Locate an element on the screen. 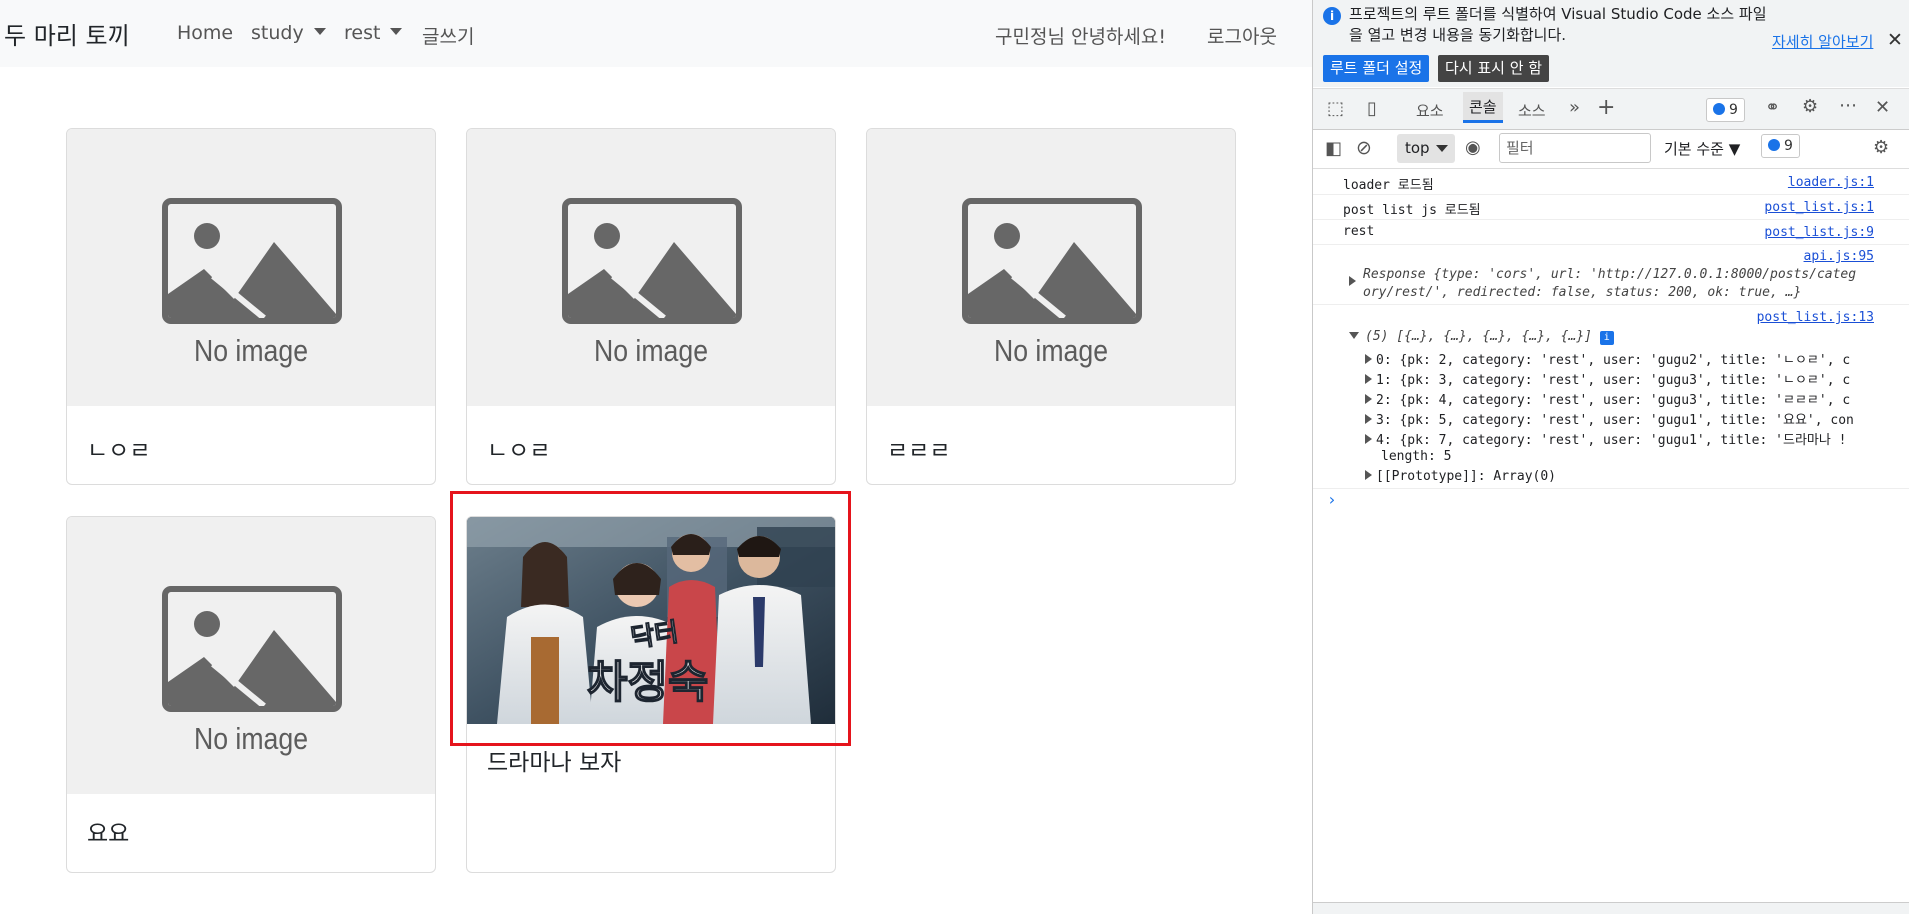 This screenshot has width=1909, height=914. console-prompt: › is located at coordinates (1332, 499).